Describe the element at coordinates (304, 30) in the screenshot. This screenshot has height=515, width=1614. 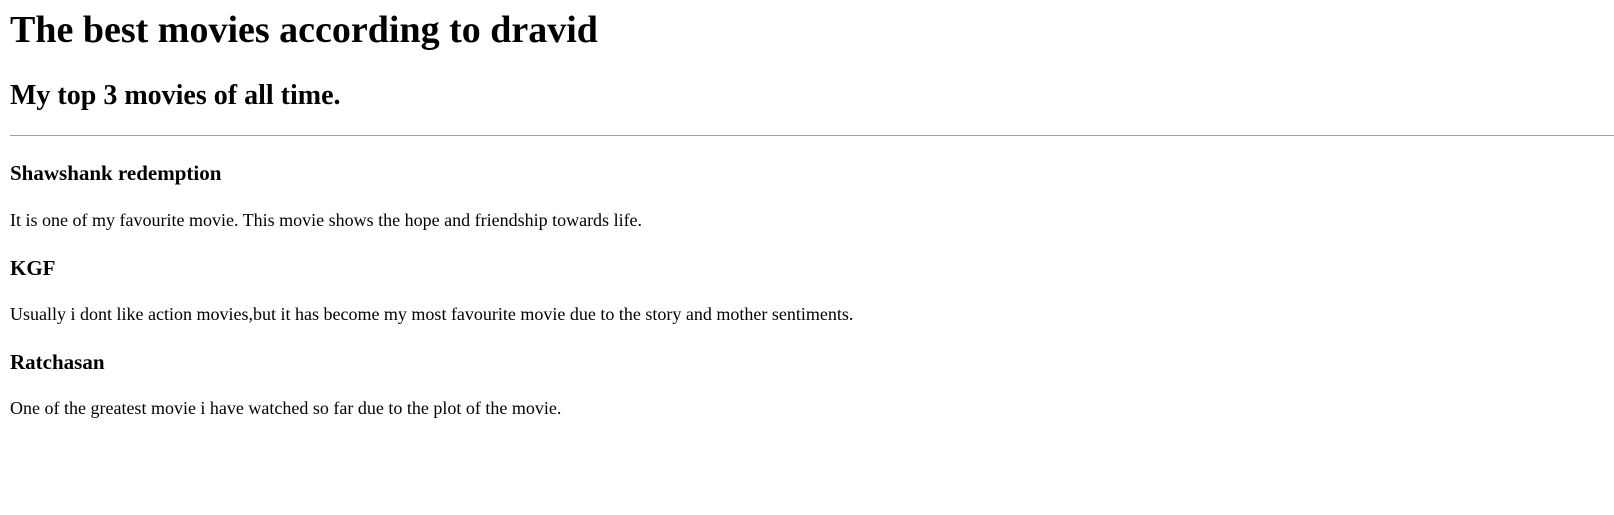
I see `page-title: The best movies according to dravid` at that location.